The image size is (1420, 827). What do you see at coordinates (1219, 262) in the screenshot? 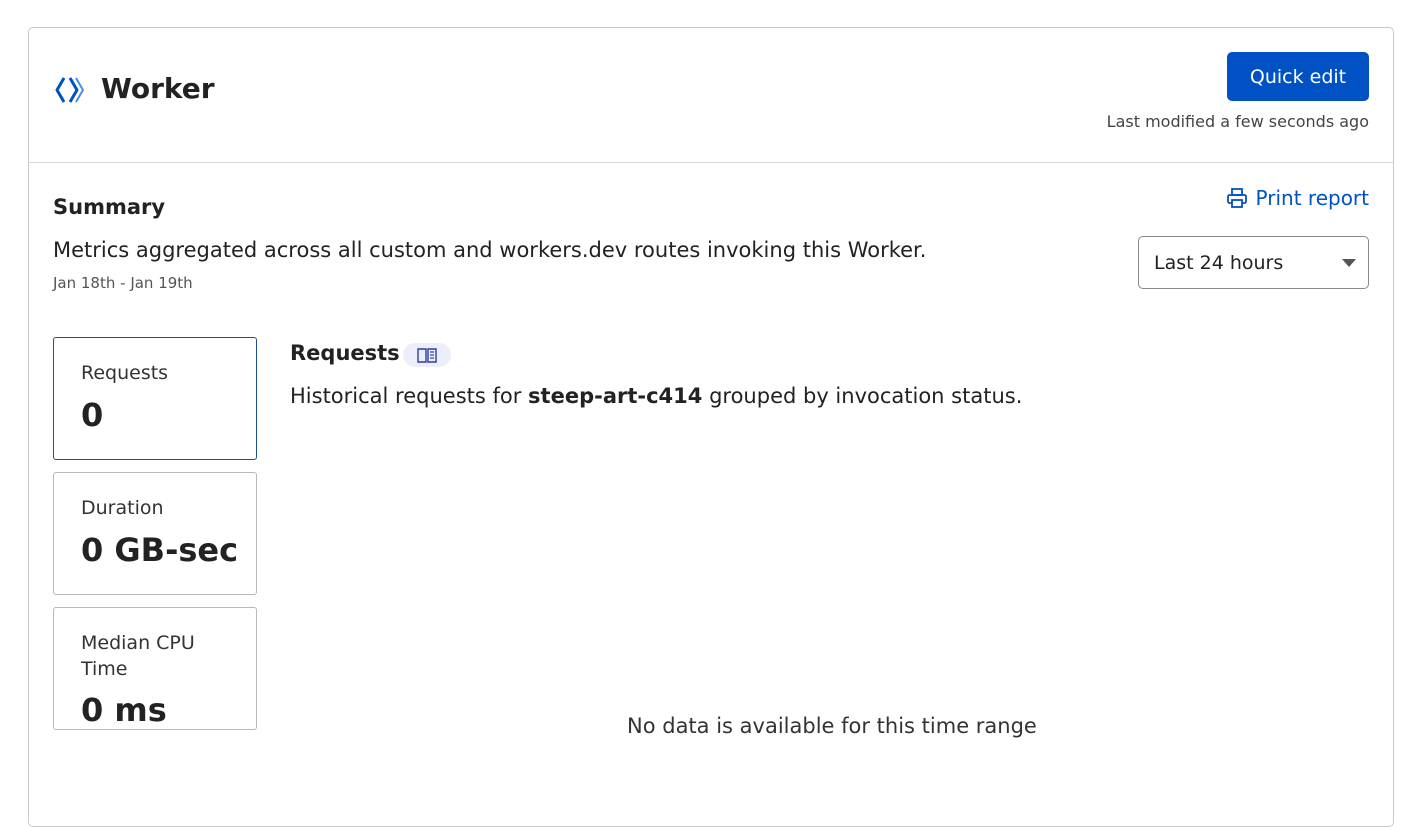
I see `time-range-value: Last 24 hours` at bounding box center [1219, 262].